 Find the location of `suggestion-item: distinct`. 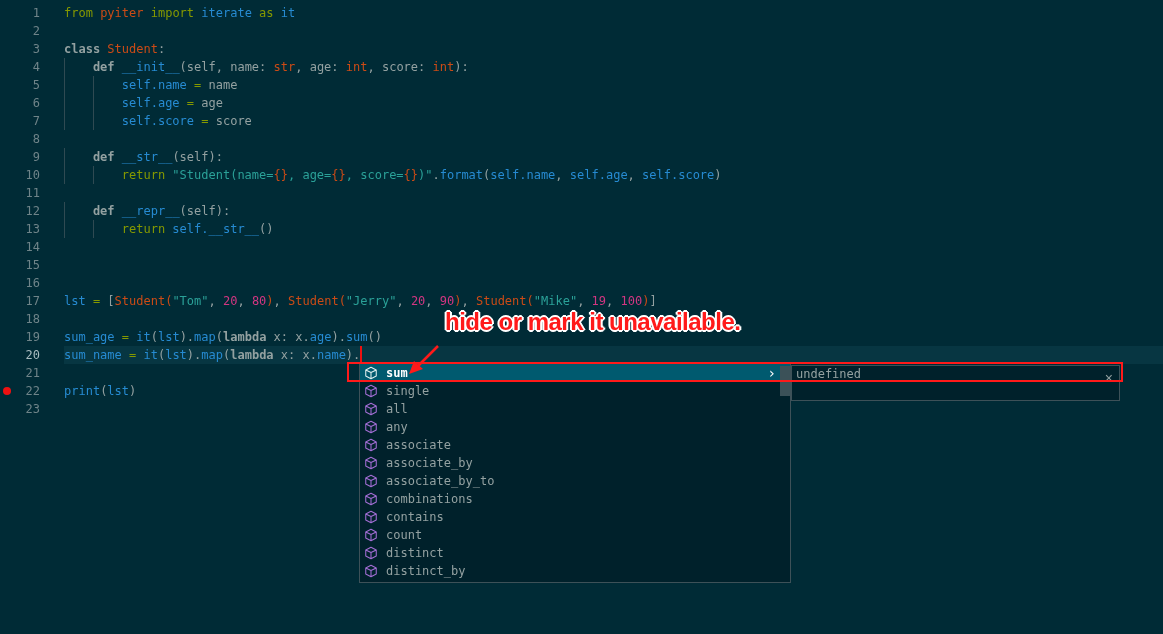

suggestion-item: distinct is located at coordinates (575, 553).